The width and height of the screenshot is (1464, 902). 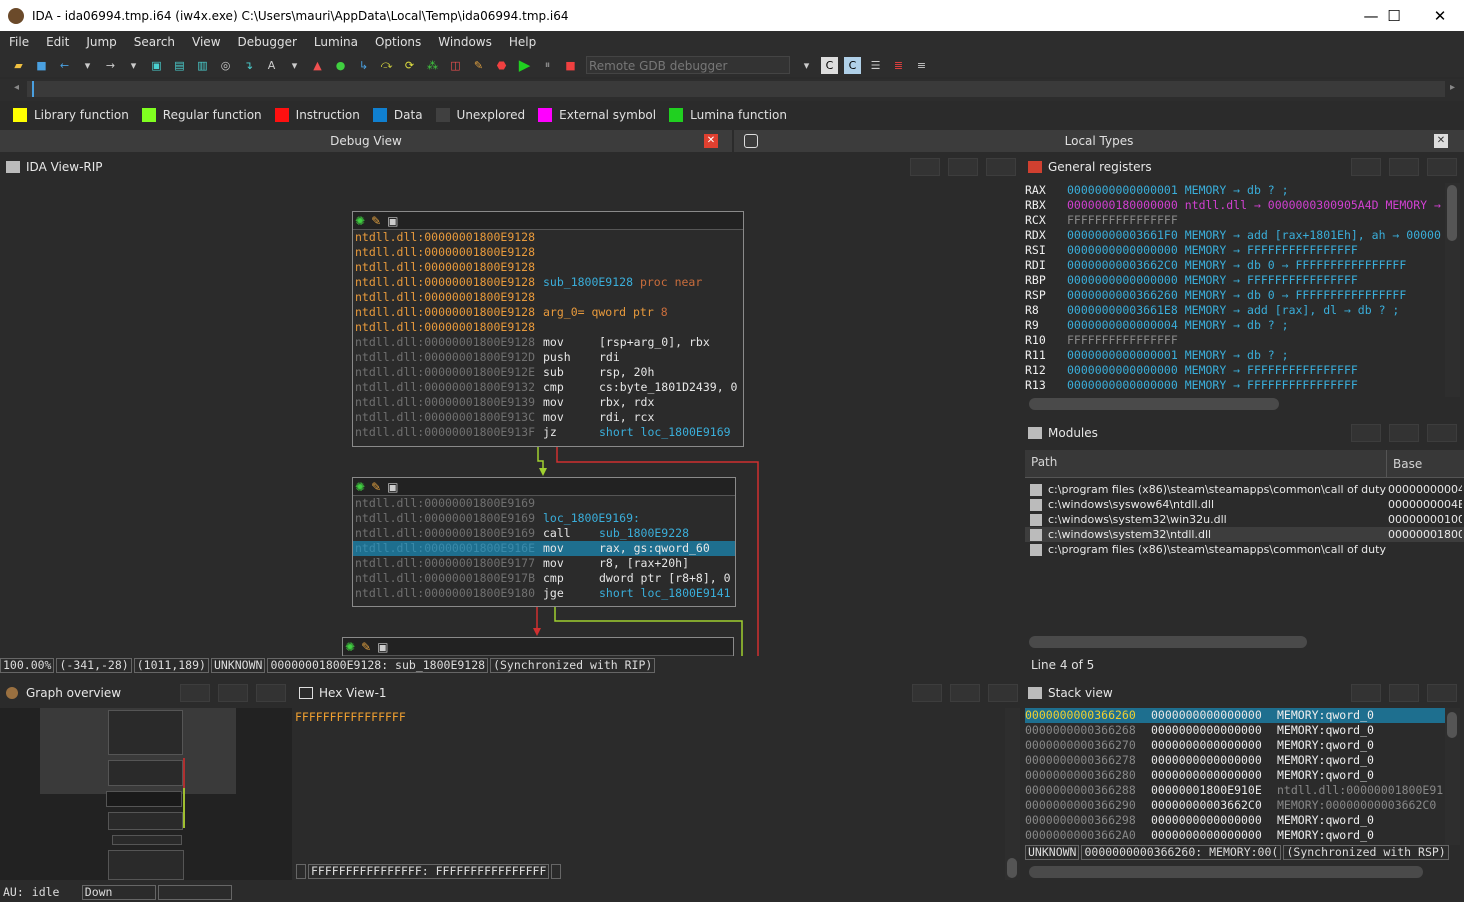 I want to click on list-indent-icon: ≡, so click(x=921, y=65).